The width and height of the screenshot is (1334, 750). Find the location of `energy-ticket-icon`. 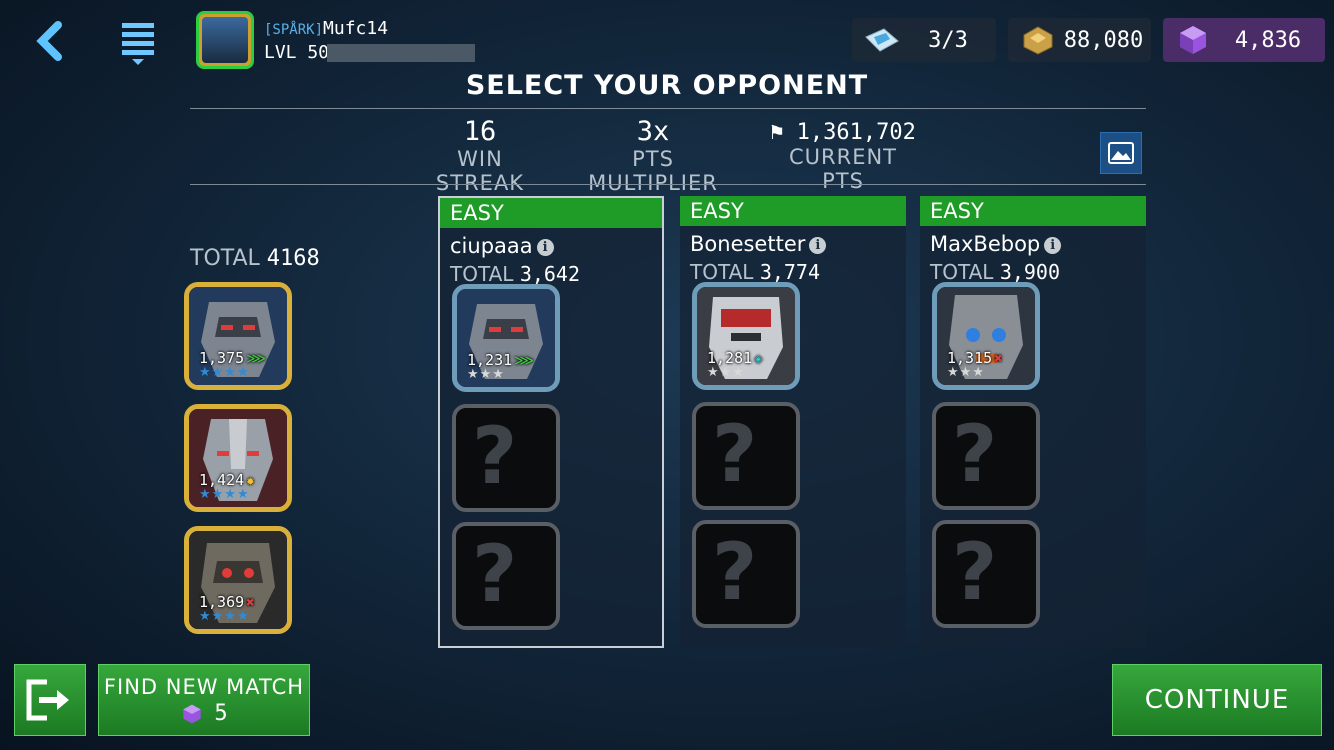

energy-ticket-icon is located at coordinates (882, 40).